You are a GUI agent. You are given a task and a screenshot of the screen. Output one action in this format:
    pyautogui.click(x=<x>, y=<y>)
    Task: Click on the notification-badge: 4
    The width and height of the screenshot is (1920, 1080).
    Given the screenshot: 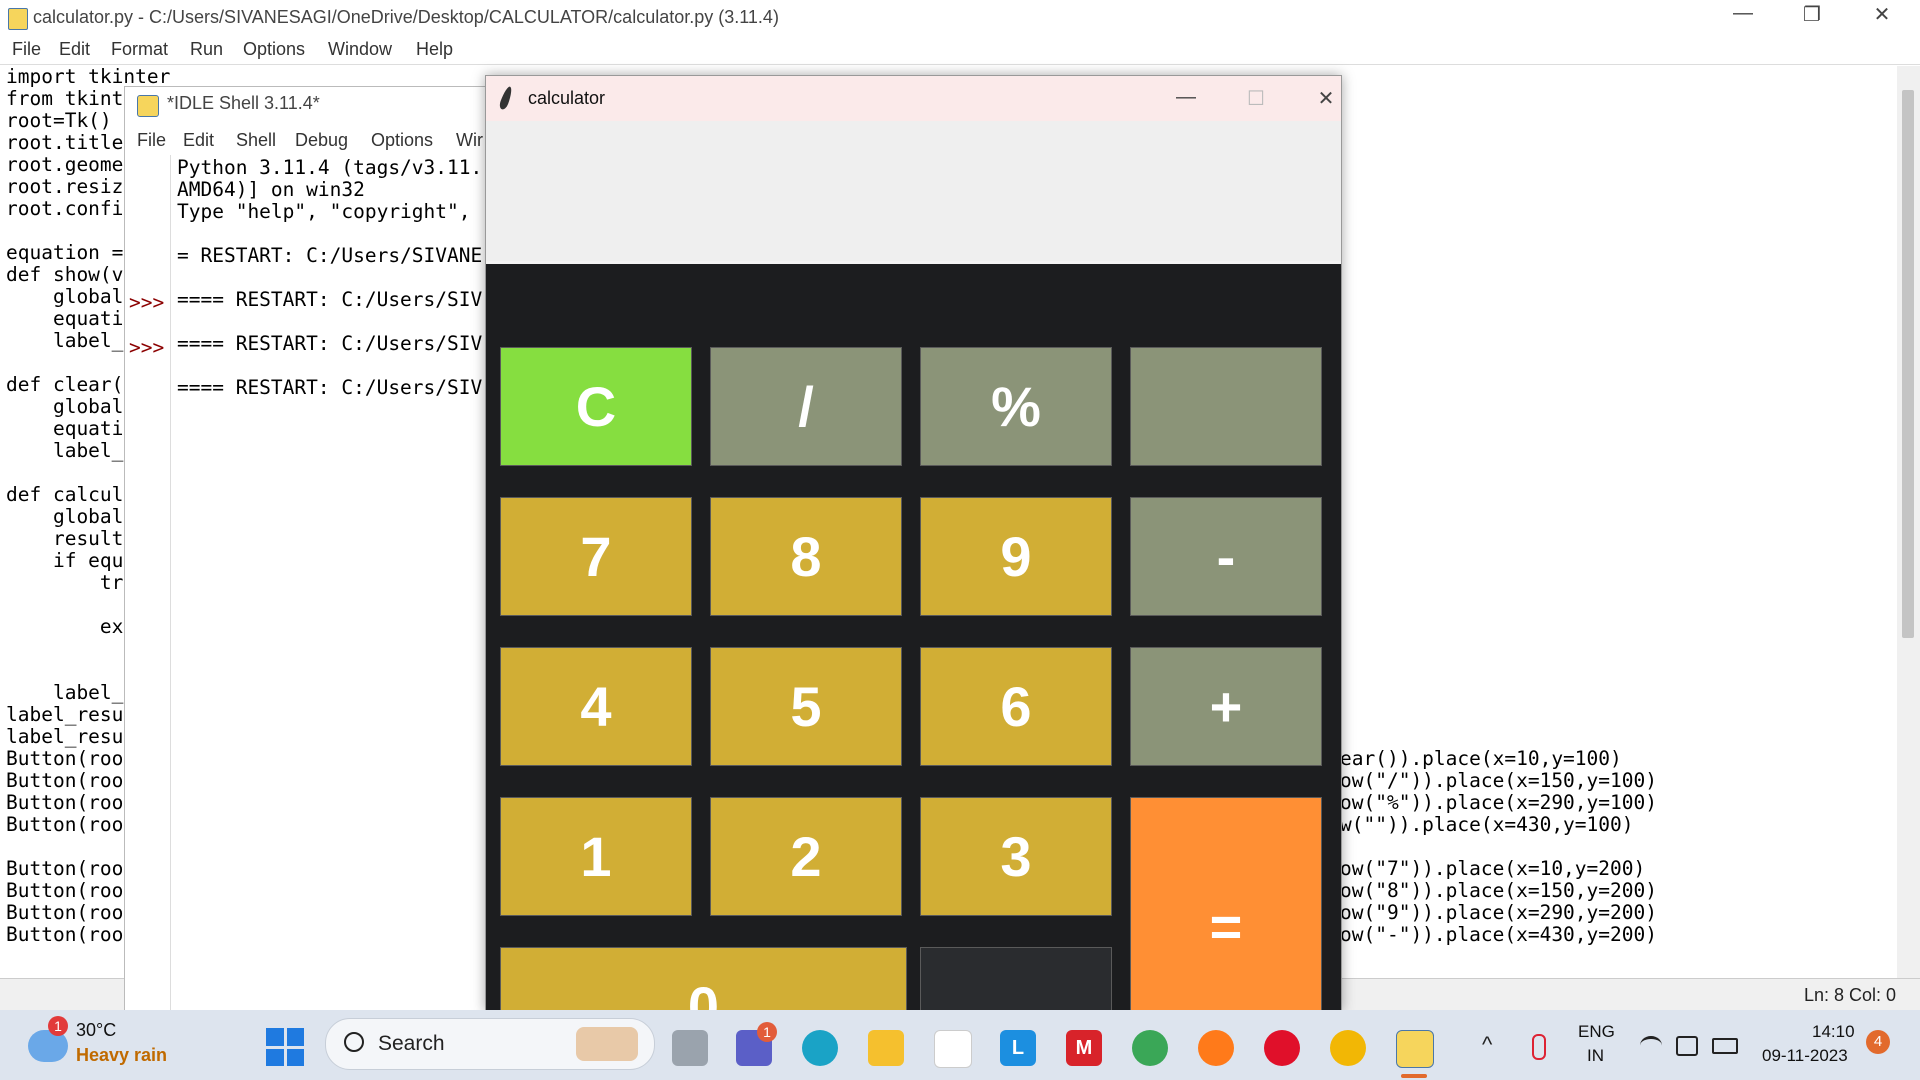 What is the action you would take?
    pyautogui.click(x=1878, y=1042)
    